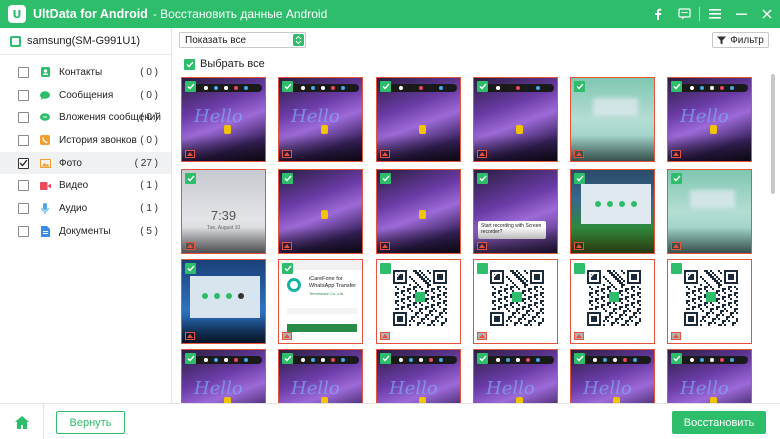  Describe the element at coordinates (773, 238) in the screenshot. I see `scrollbar` at that location.